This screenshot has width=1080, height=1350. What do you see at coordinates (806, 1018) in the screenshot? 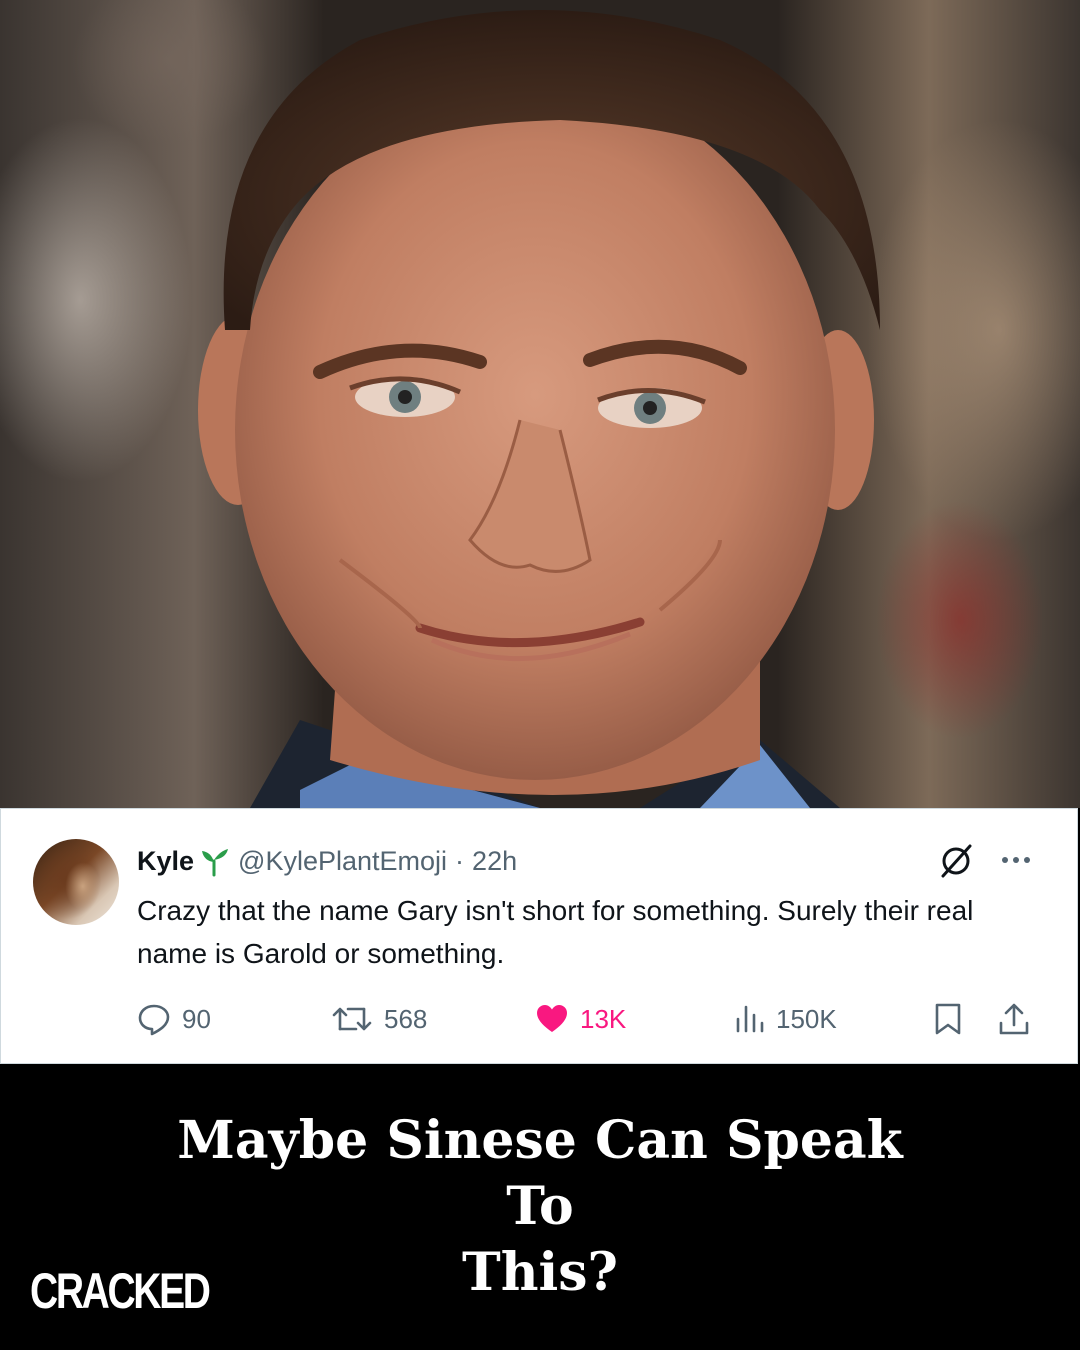
I see `views-count: 150K` at bounding box center [806, 1018].